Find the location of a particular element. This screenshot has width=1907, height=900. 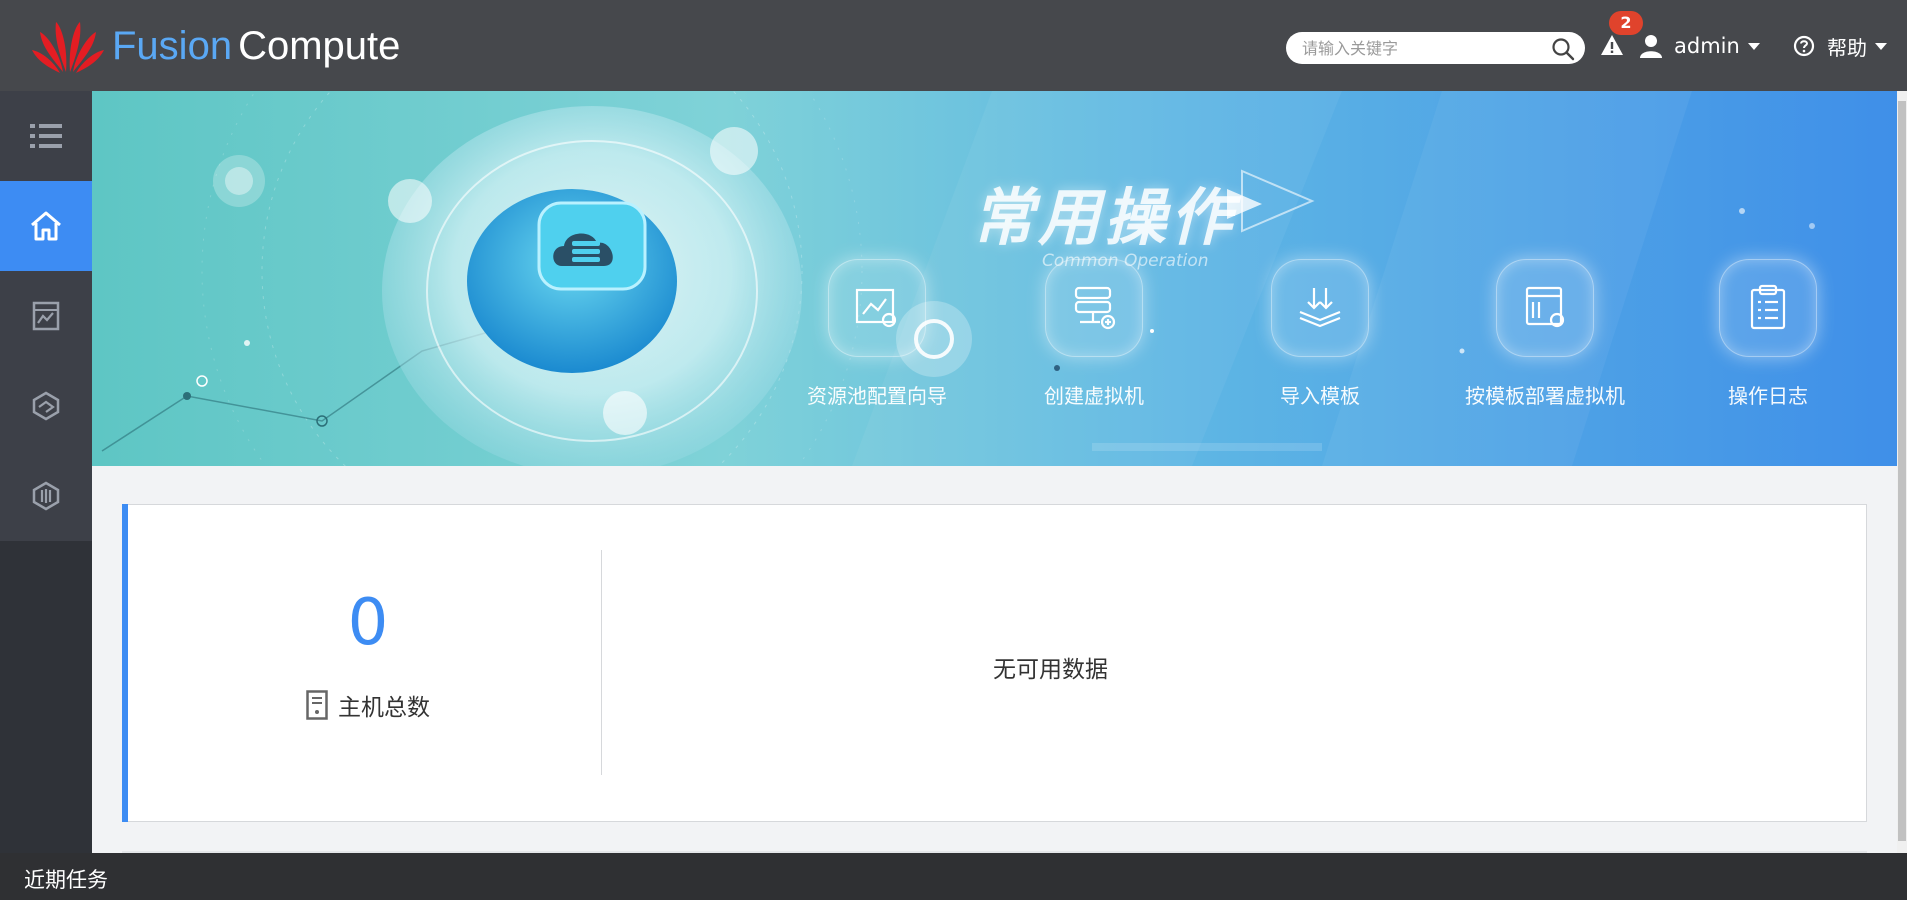

search-box is located at coordinates (1435, 48).